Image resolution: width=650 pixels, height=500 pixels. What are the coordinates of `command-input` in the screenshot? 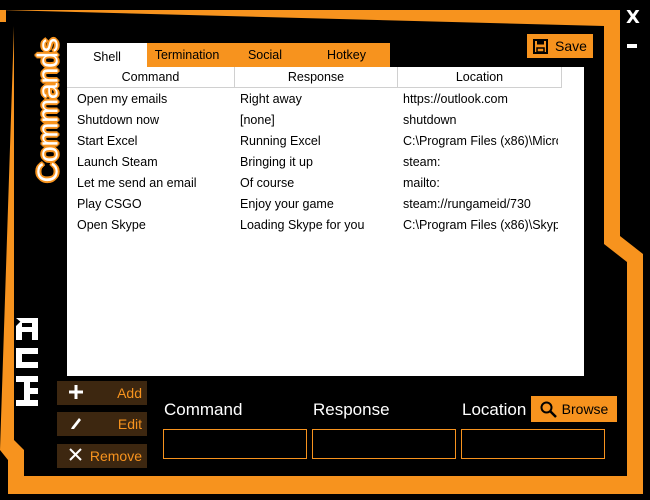 It's located at (235, 444).